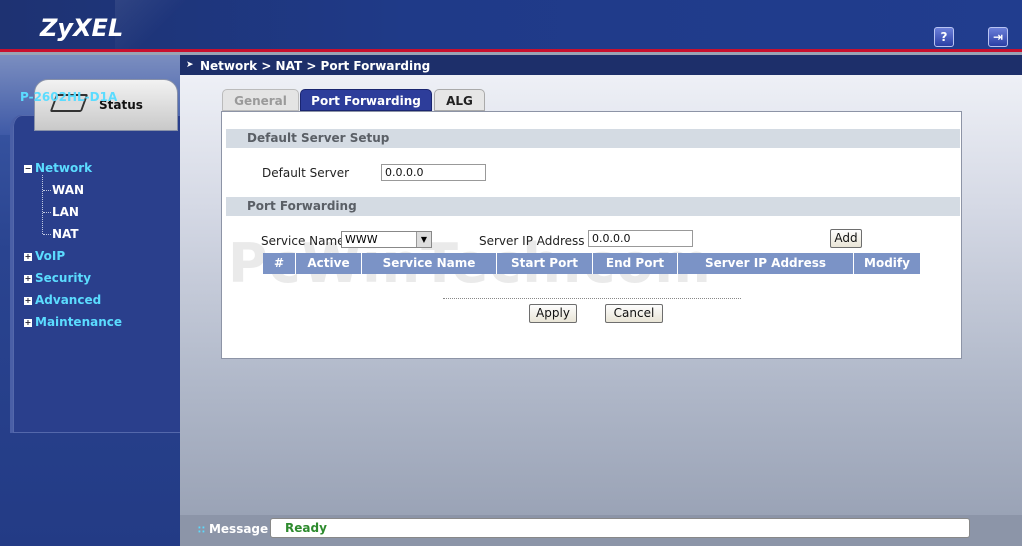  Describe the element at coordinates (553, 313) in the screenshot. I see `apply-button: Apply` at that location.